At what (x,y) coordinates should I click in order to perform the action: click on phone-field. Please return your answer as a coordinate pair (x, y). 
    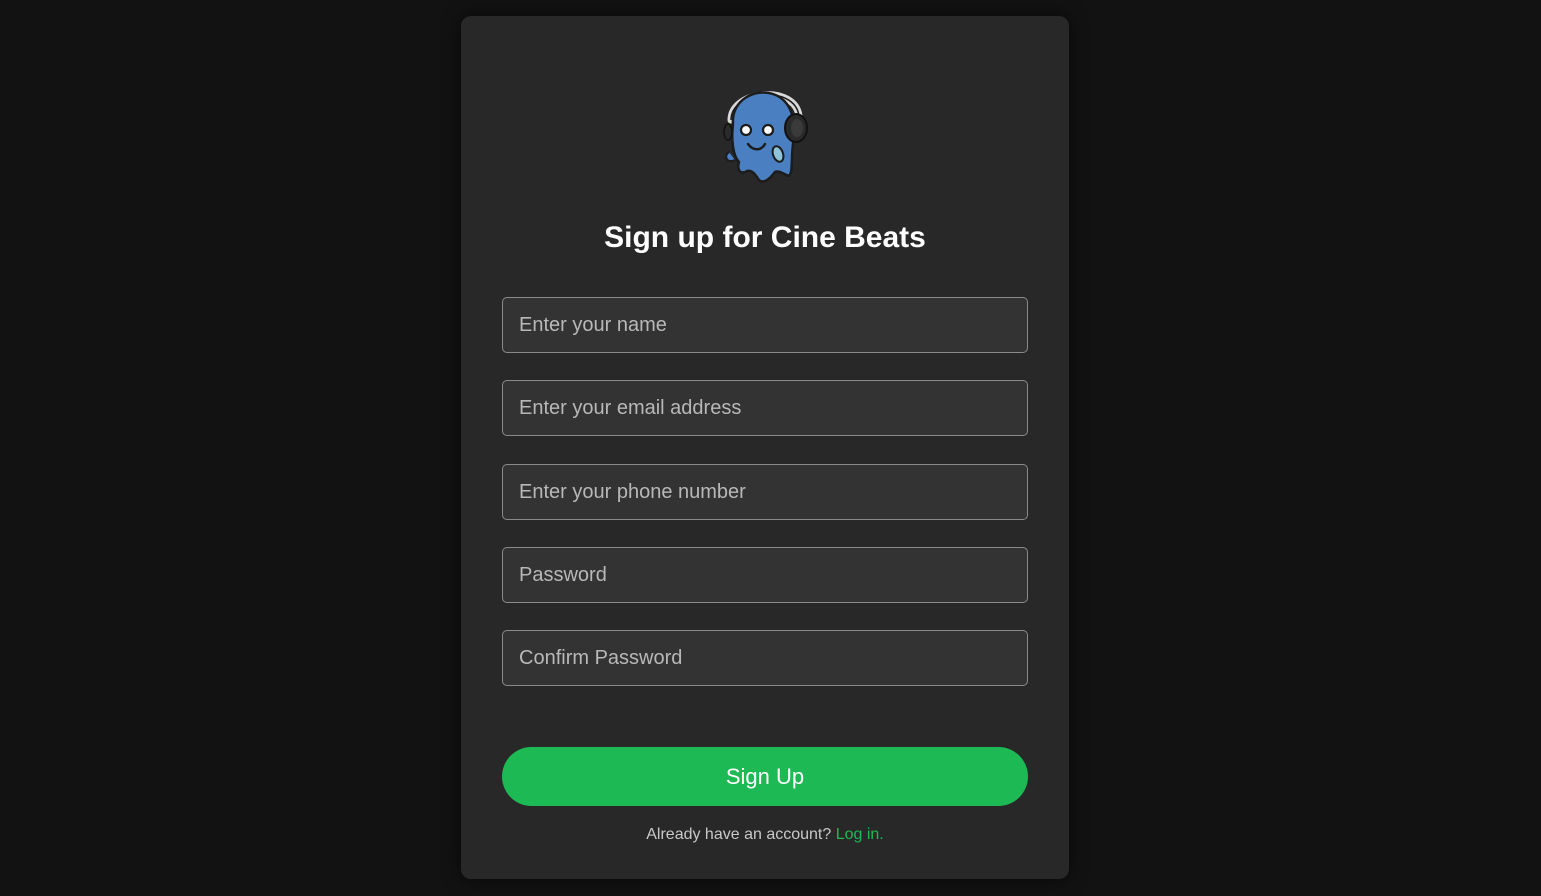
    Looking at the image, I should click on (765, 492).